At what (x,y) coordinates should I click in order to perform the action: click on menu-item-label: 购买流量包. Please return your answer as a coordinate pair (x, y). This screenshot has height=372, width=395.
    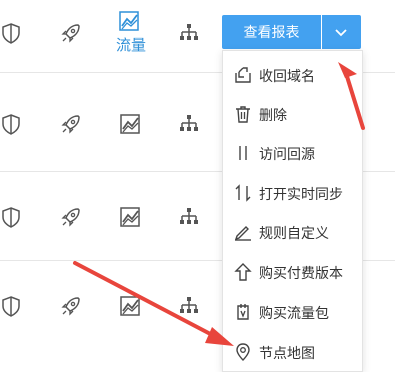
    Looking at the image, I should click on (294, 313).